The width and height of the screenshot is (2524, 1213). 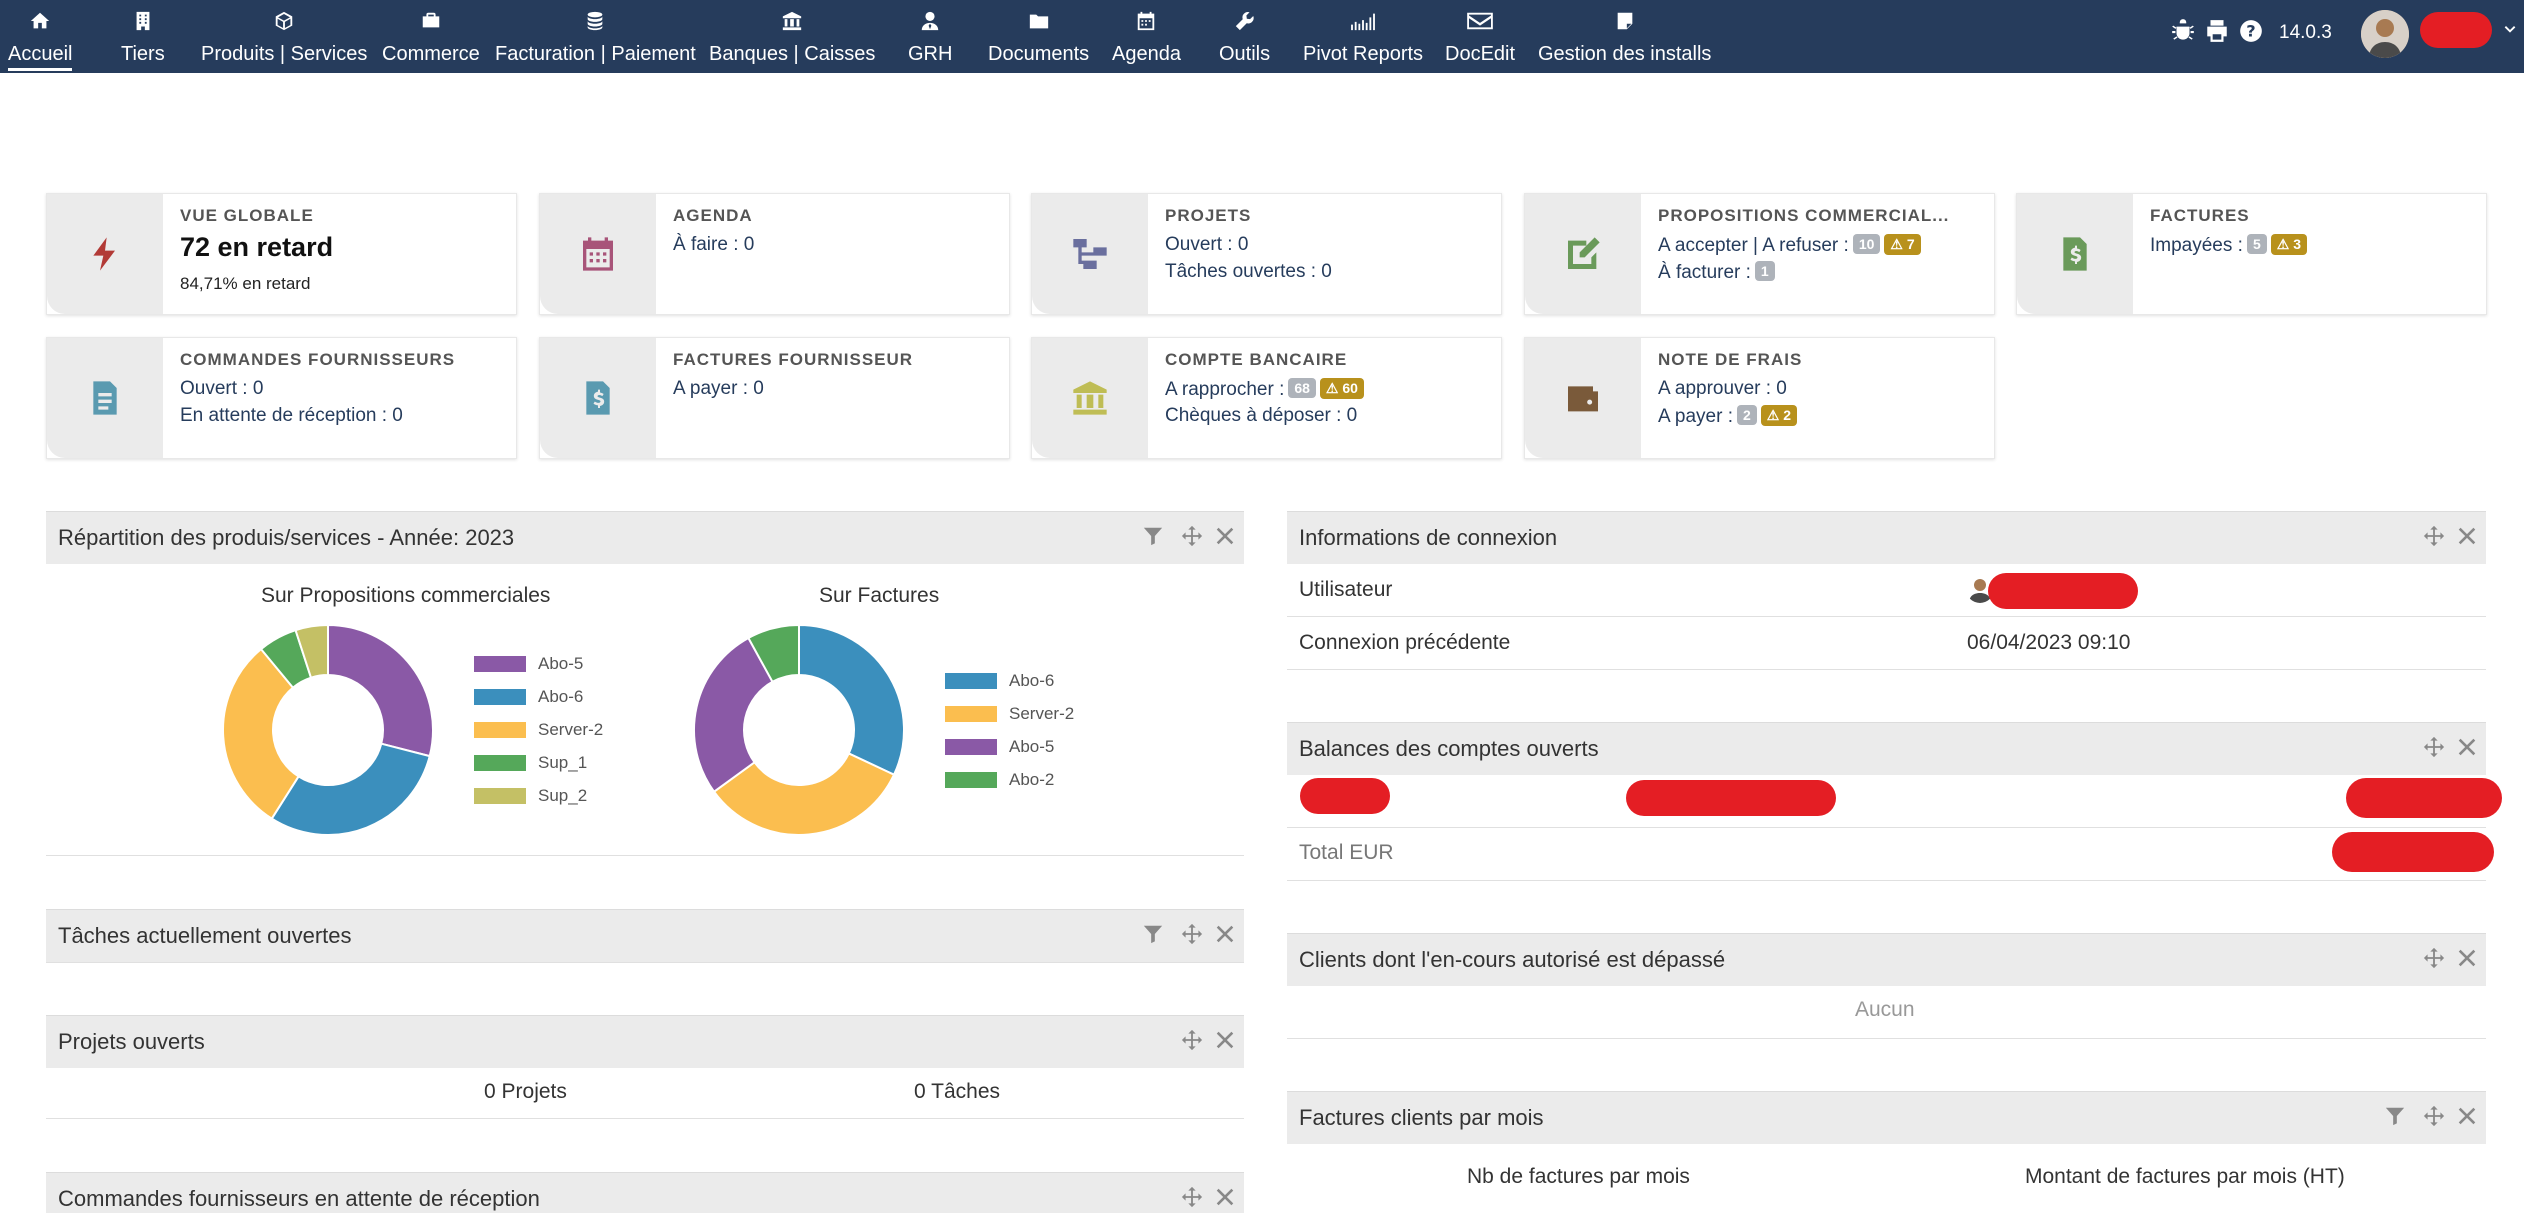 What do you see at coordinates (2217, 33) in the screenshot?
I see `print-icon` at bounding box center [2217, 33].